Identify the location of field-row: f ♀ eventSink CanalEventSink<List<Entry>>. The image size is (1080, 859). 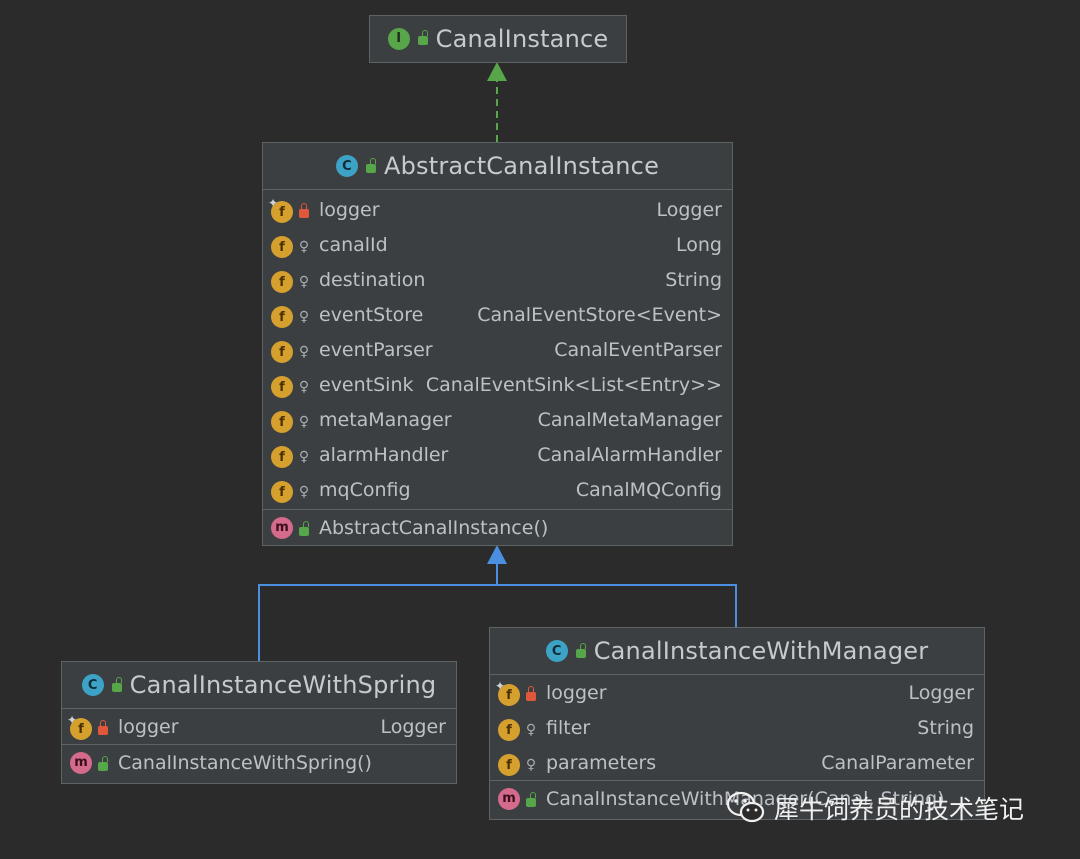
(497, 384).